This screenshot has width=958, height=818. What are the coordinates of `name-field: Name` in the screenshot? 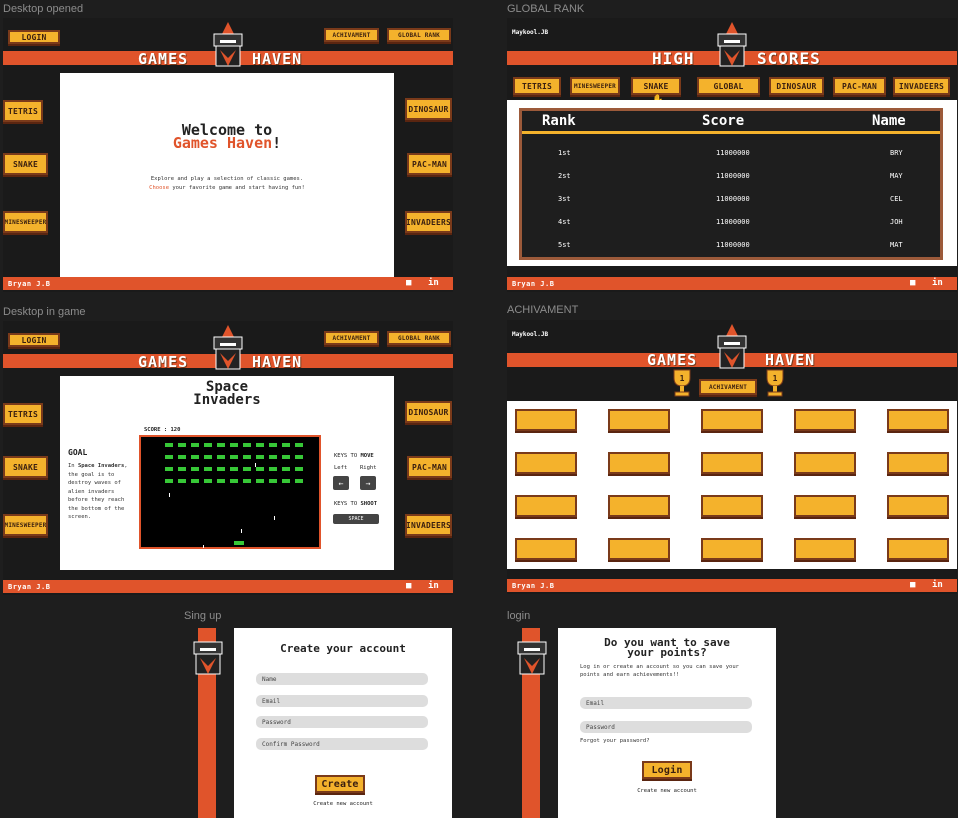 It's located at (342, 679).